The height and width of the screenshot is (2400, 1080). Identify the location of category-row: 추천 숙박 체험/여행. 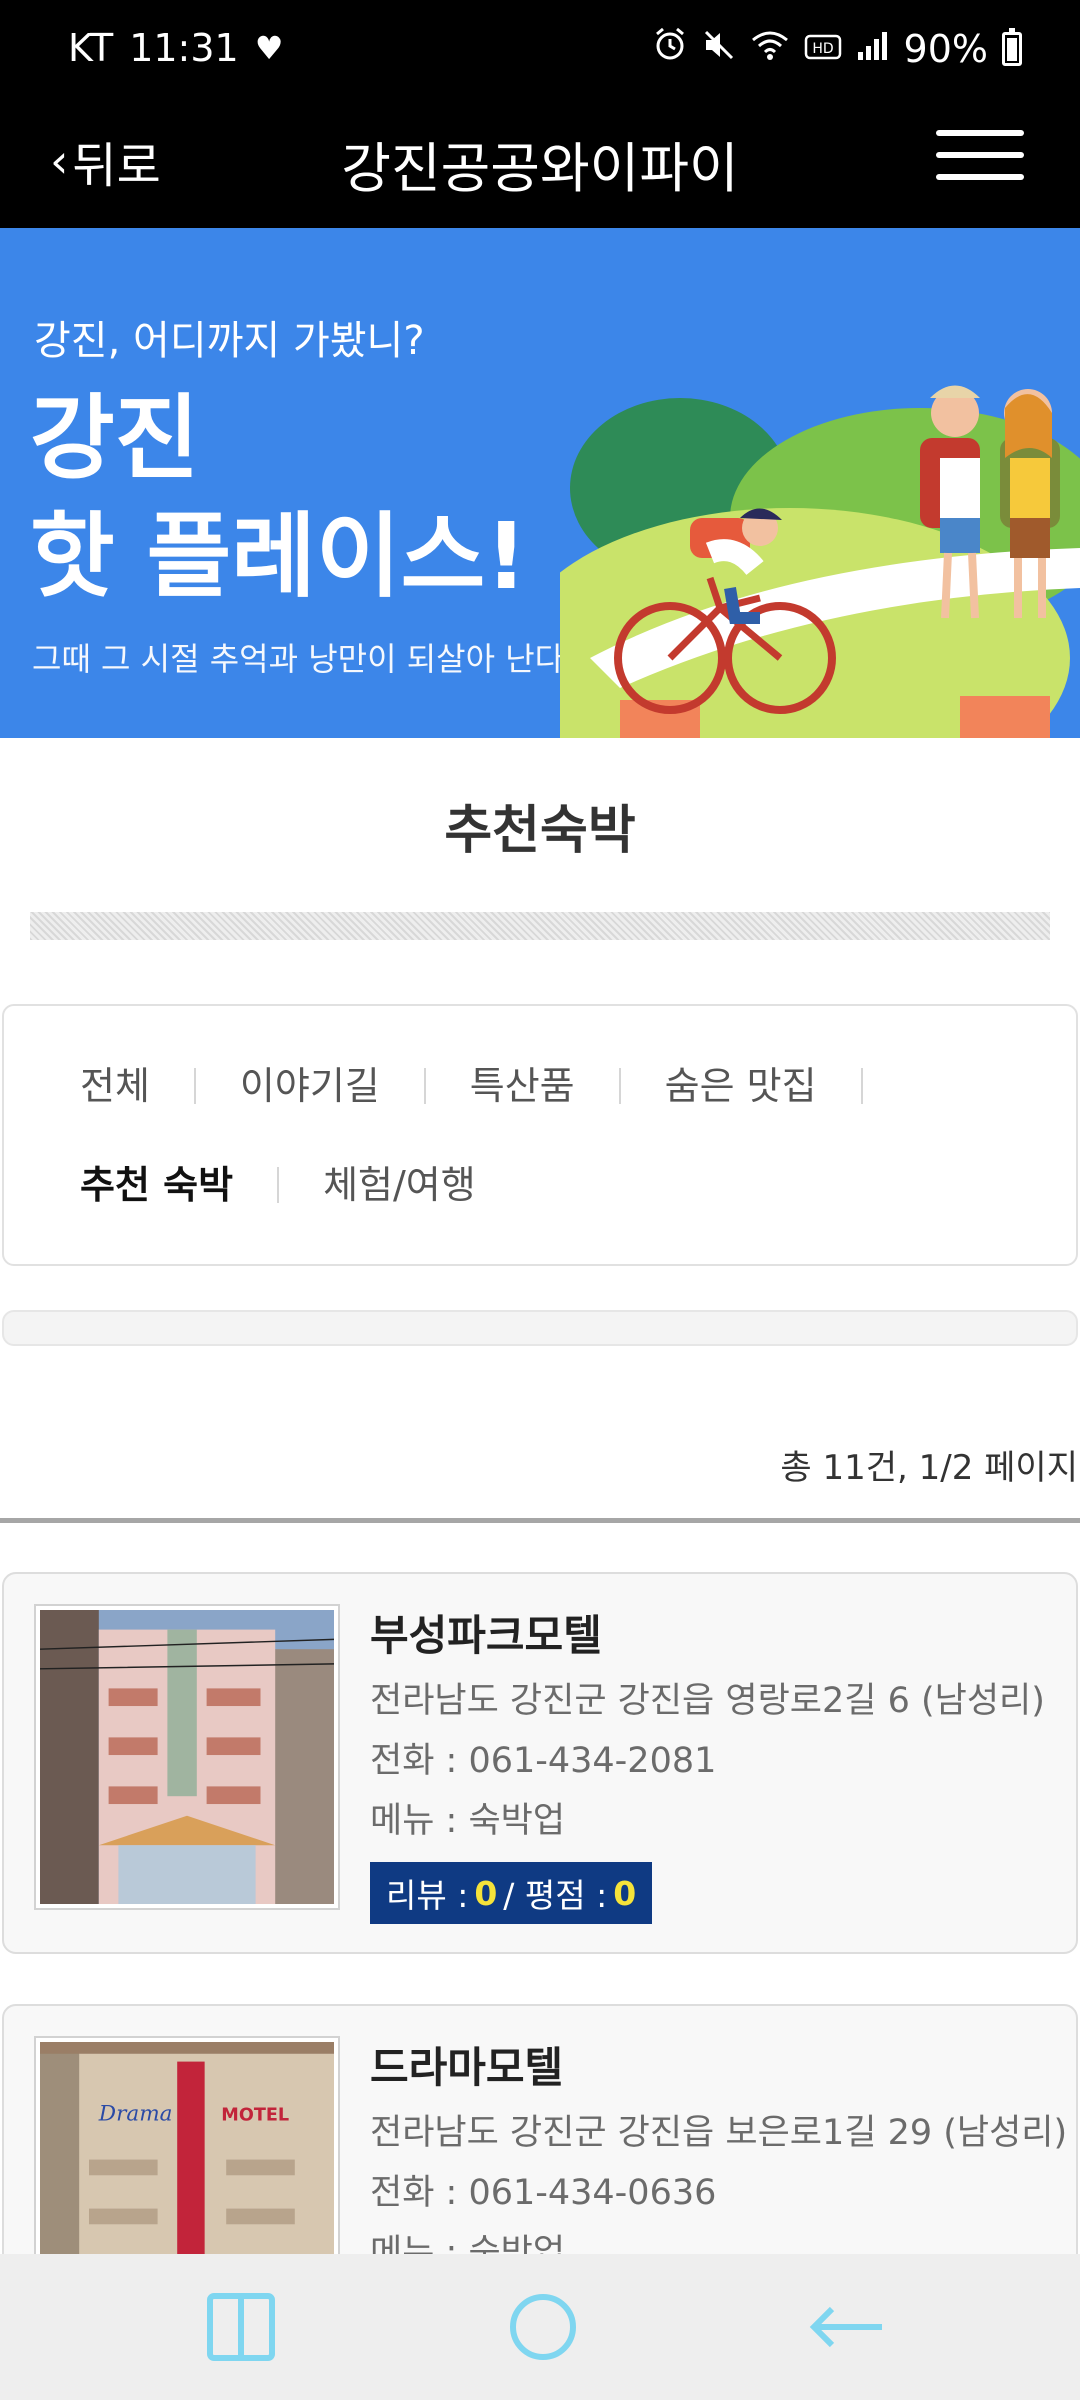
(262, 1185).